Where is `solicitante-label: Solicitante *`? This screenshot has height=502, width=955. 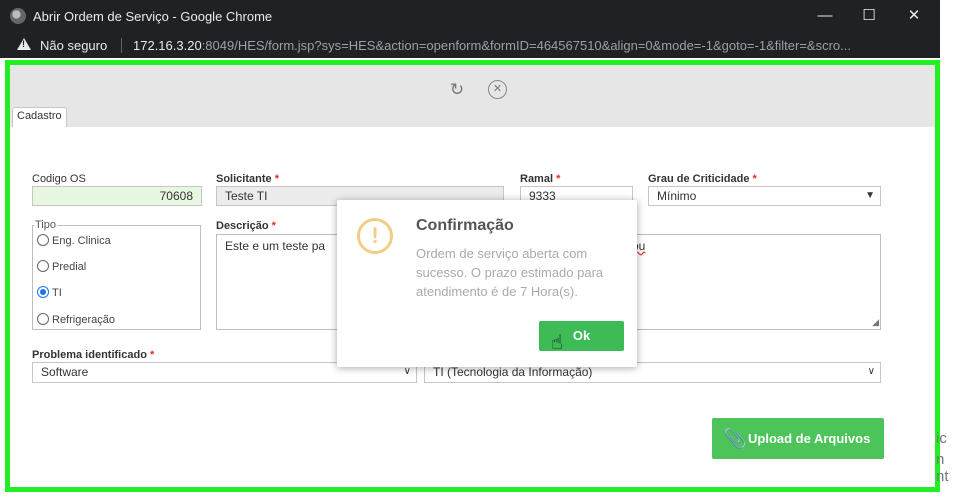
solicitante-label: Solicitante * is located at coordinates (247, 179).